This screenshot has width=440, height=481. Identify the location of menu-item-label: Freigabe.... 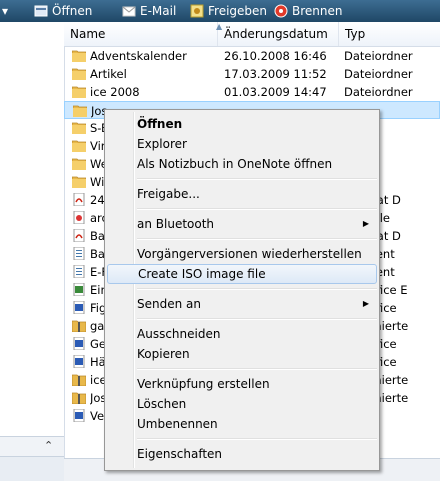
(168, 194).